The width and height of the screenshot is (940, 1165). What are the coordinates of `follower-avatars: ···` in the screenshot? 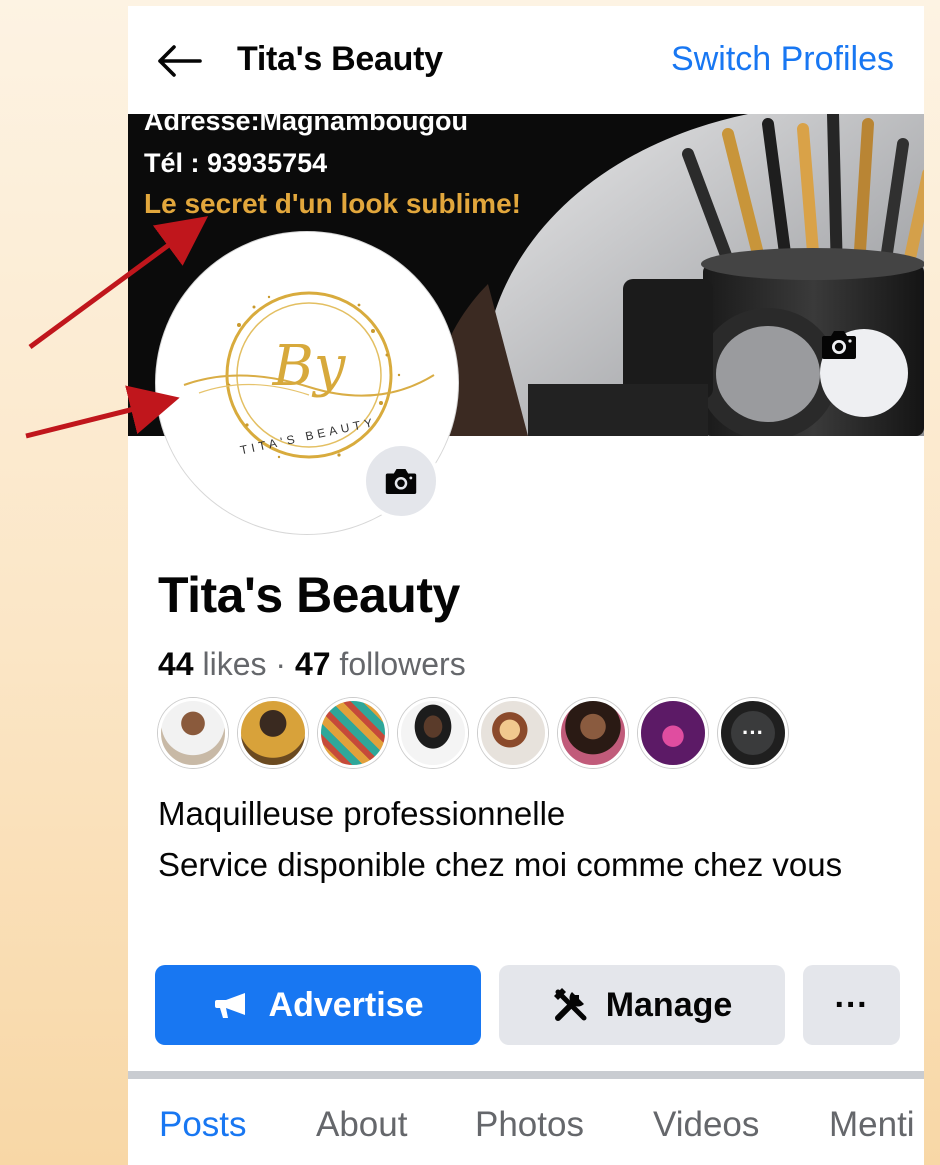 It's located at (478, 733).